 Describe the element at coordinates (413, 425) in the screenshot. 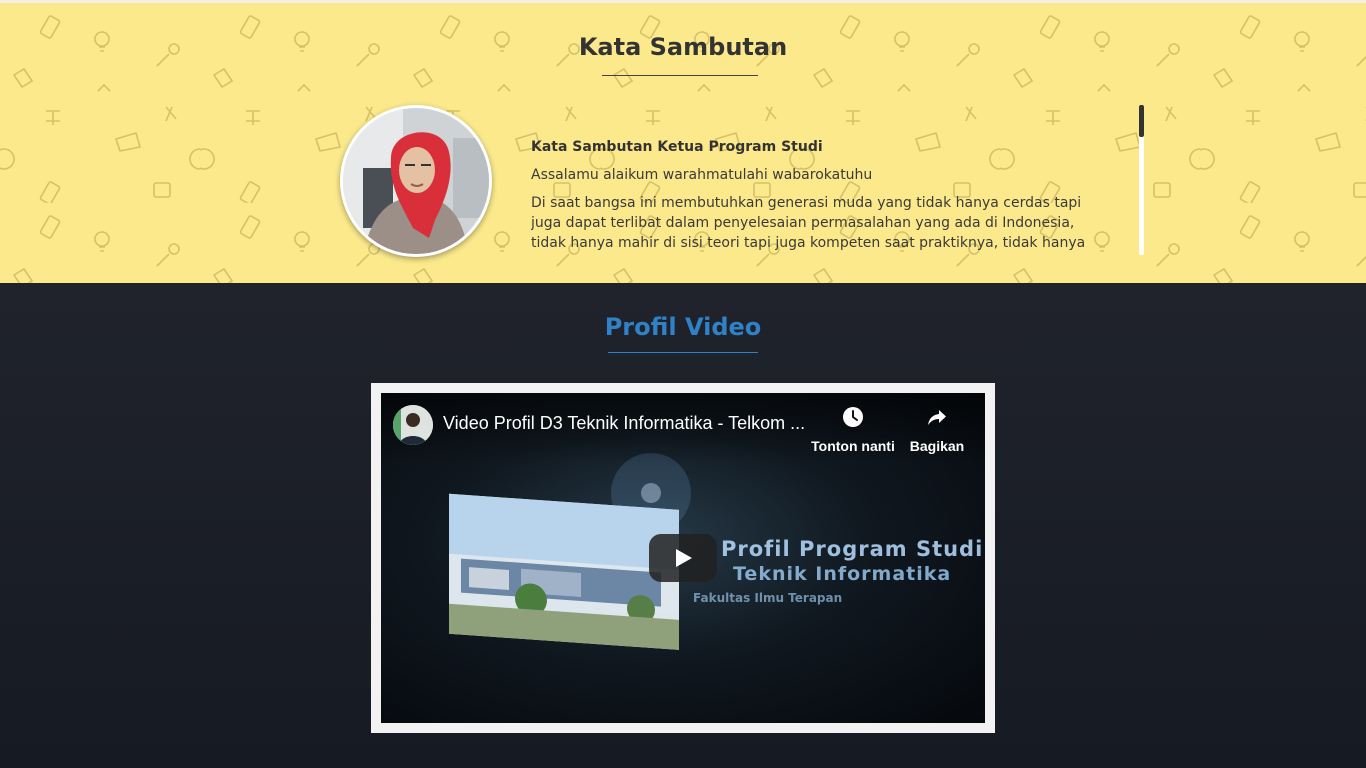

I see `channel-avatar` at that location.